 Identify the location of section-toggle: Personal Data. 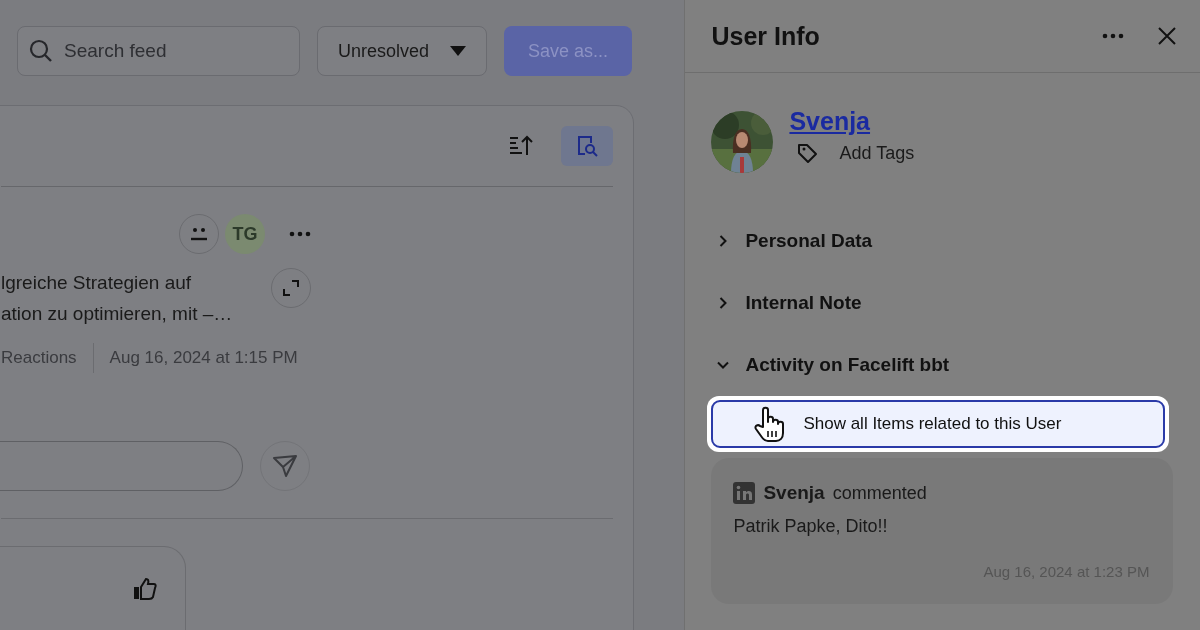
(958, 241).